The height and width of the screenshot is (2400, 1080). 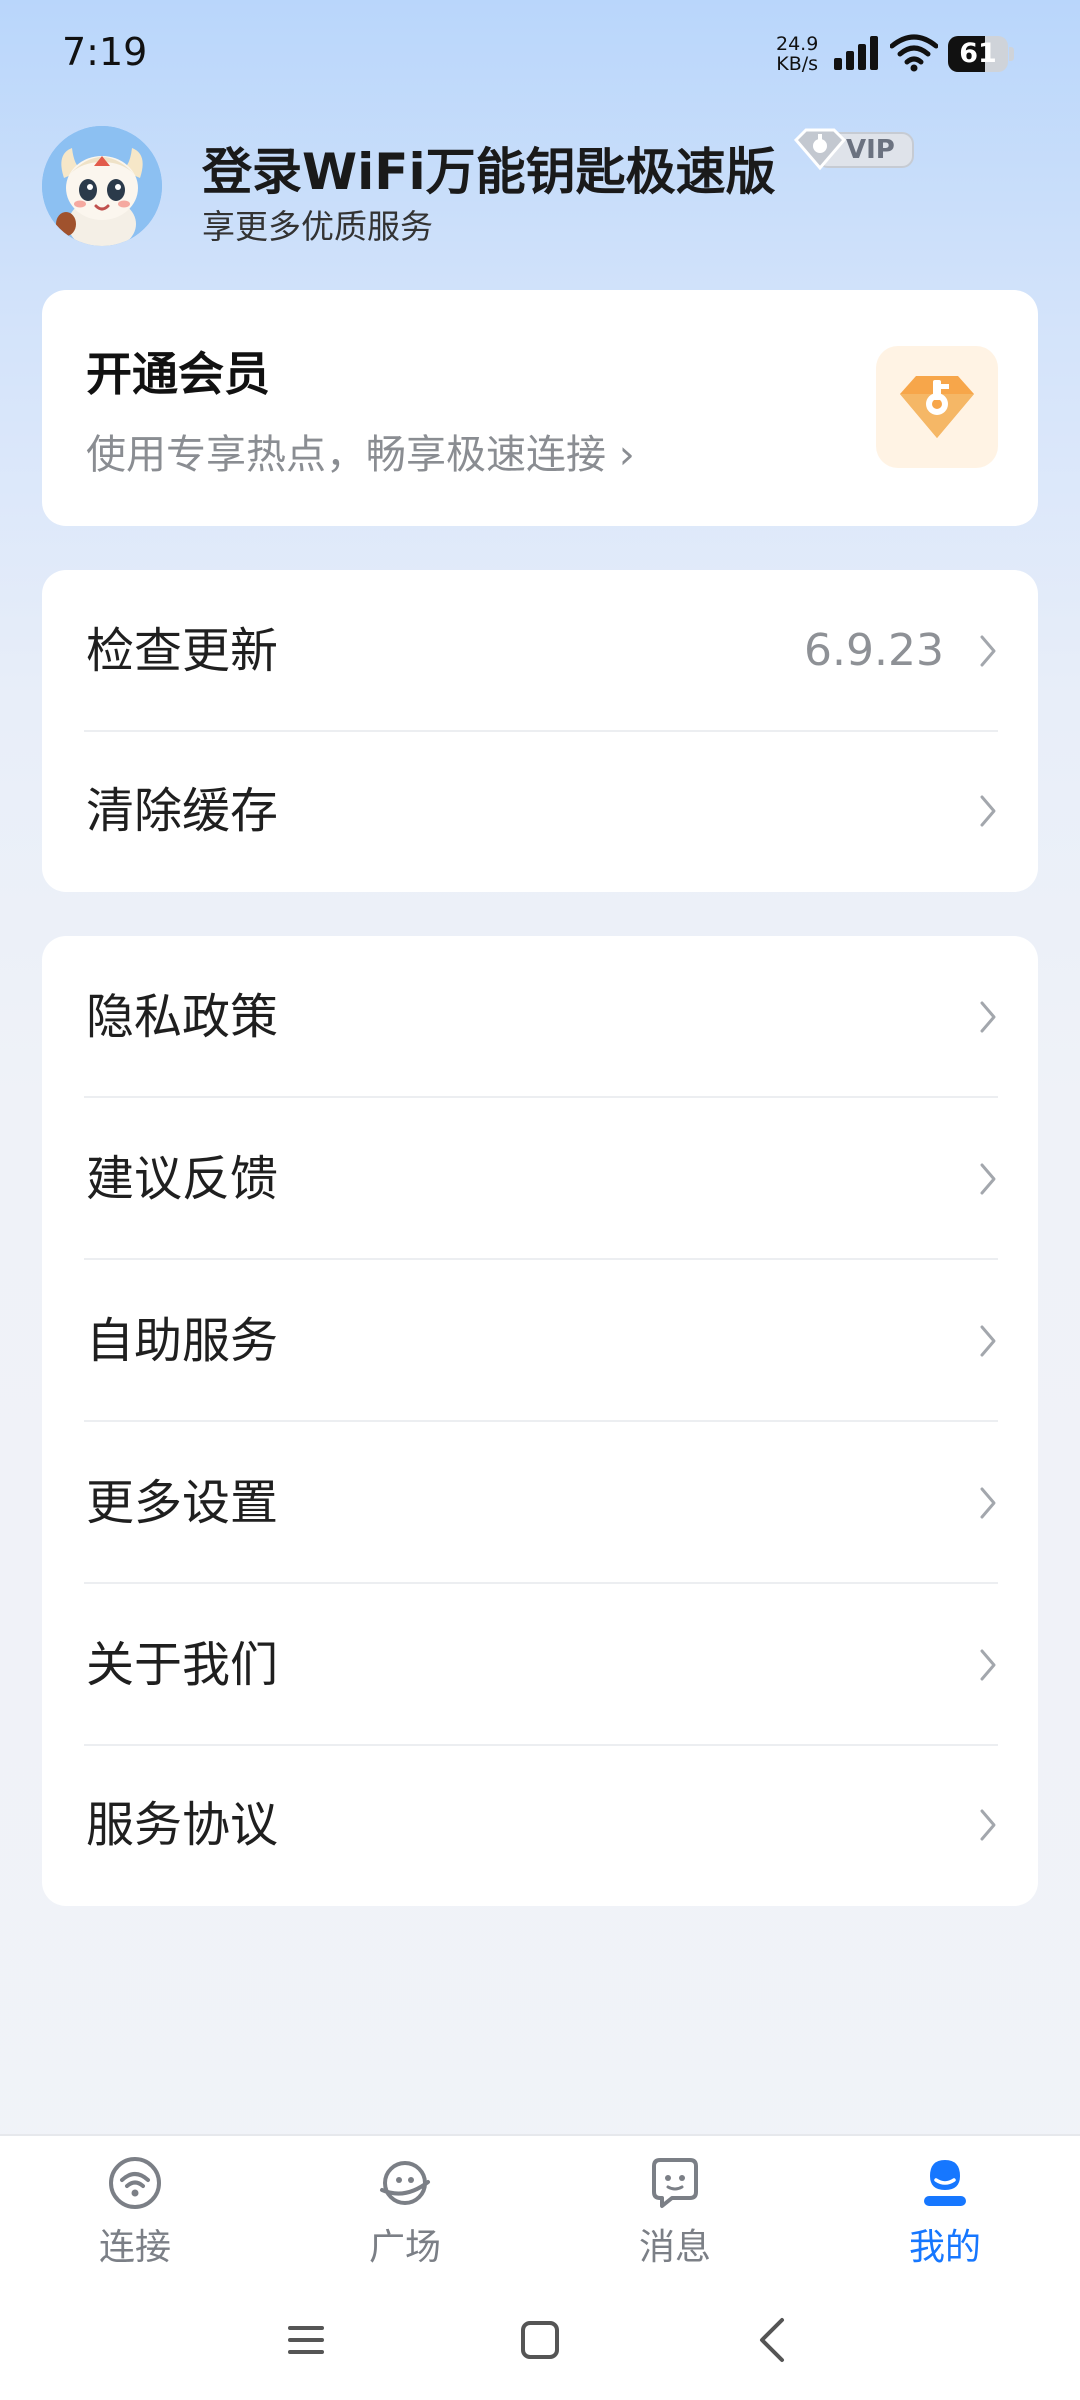 I want to click on membership-description: 使用专享热点，畅享极速连接 ›, so click(x=360, y=451).